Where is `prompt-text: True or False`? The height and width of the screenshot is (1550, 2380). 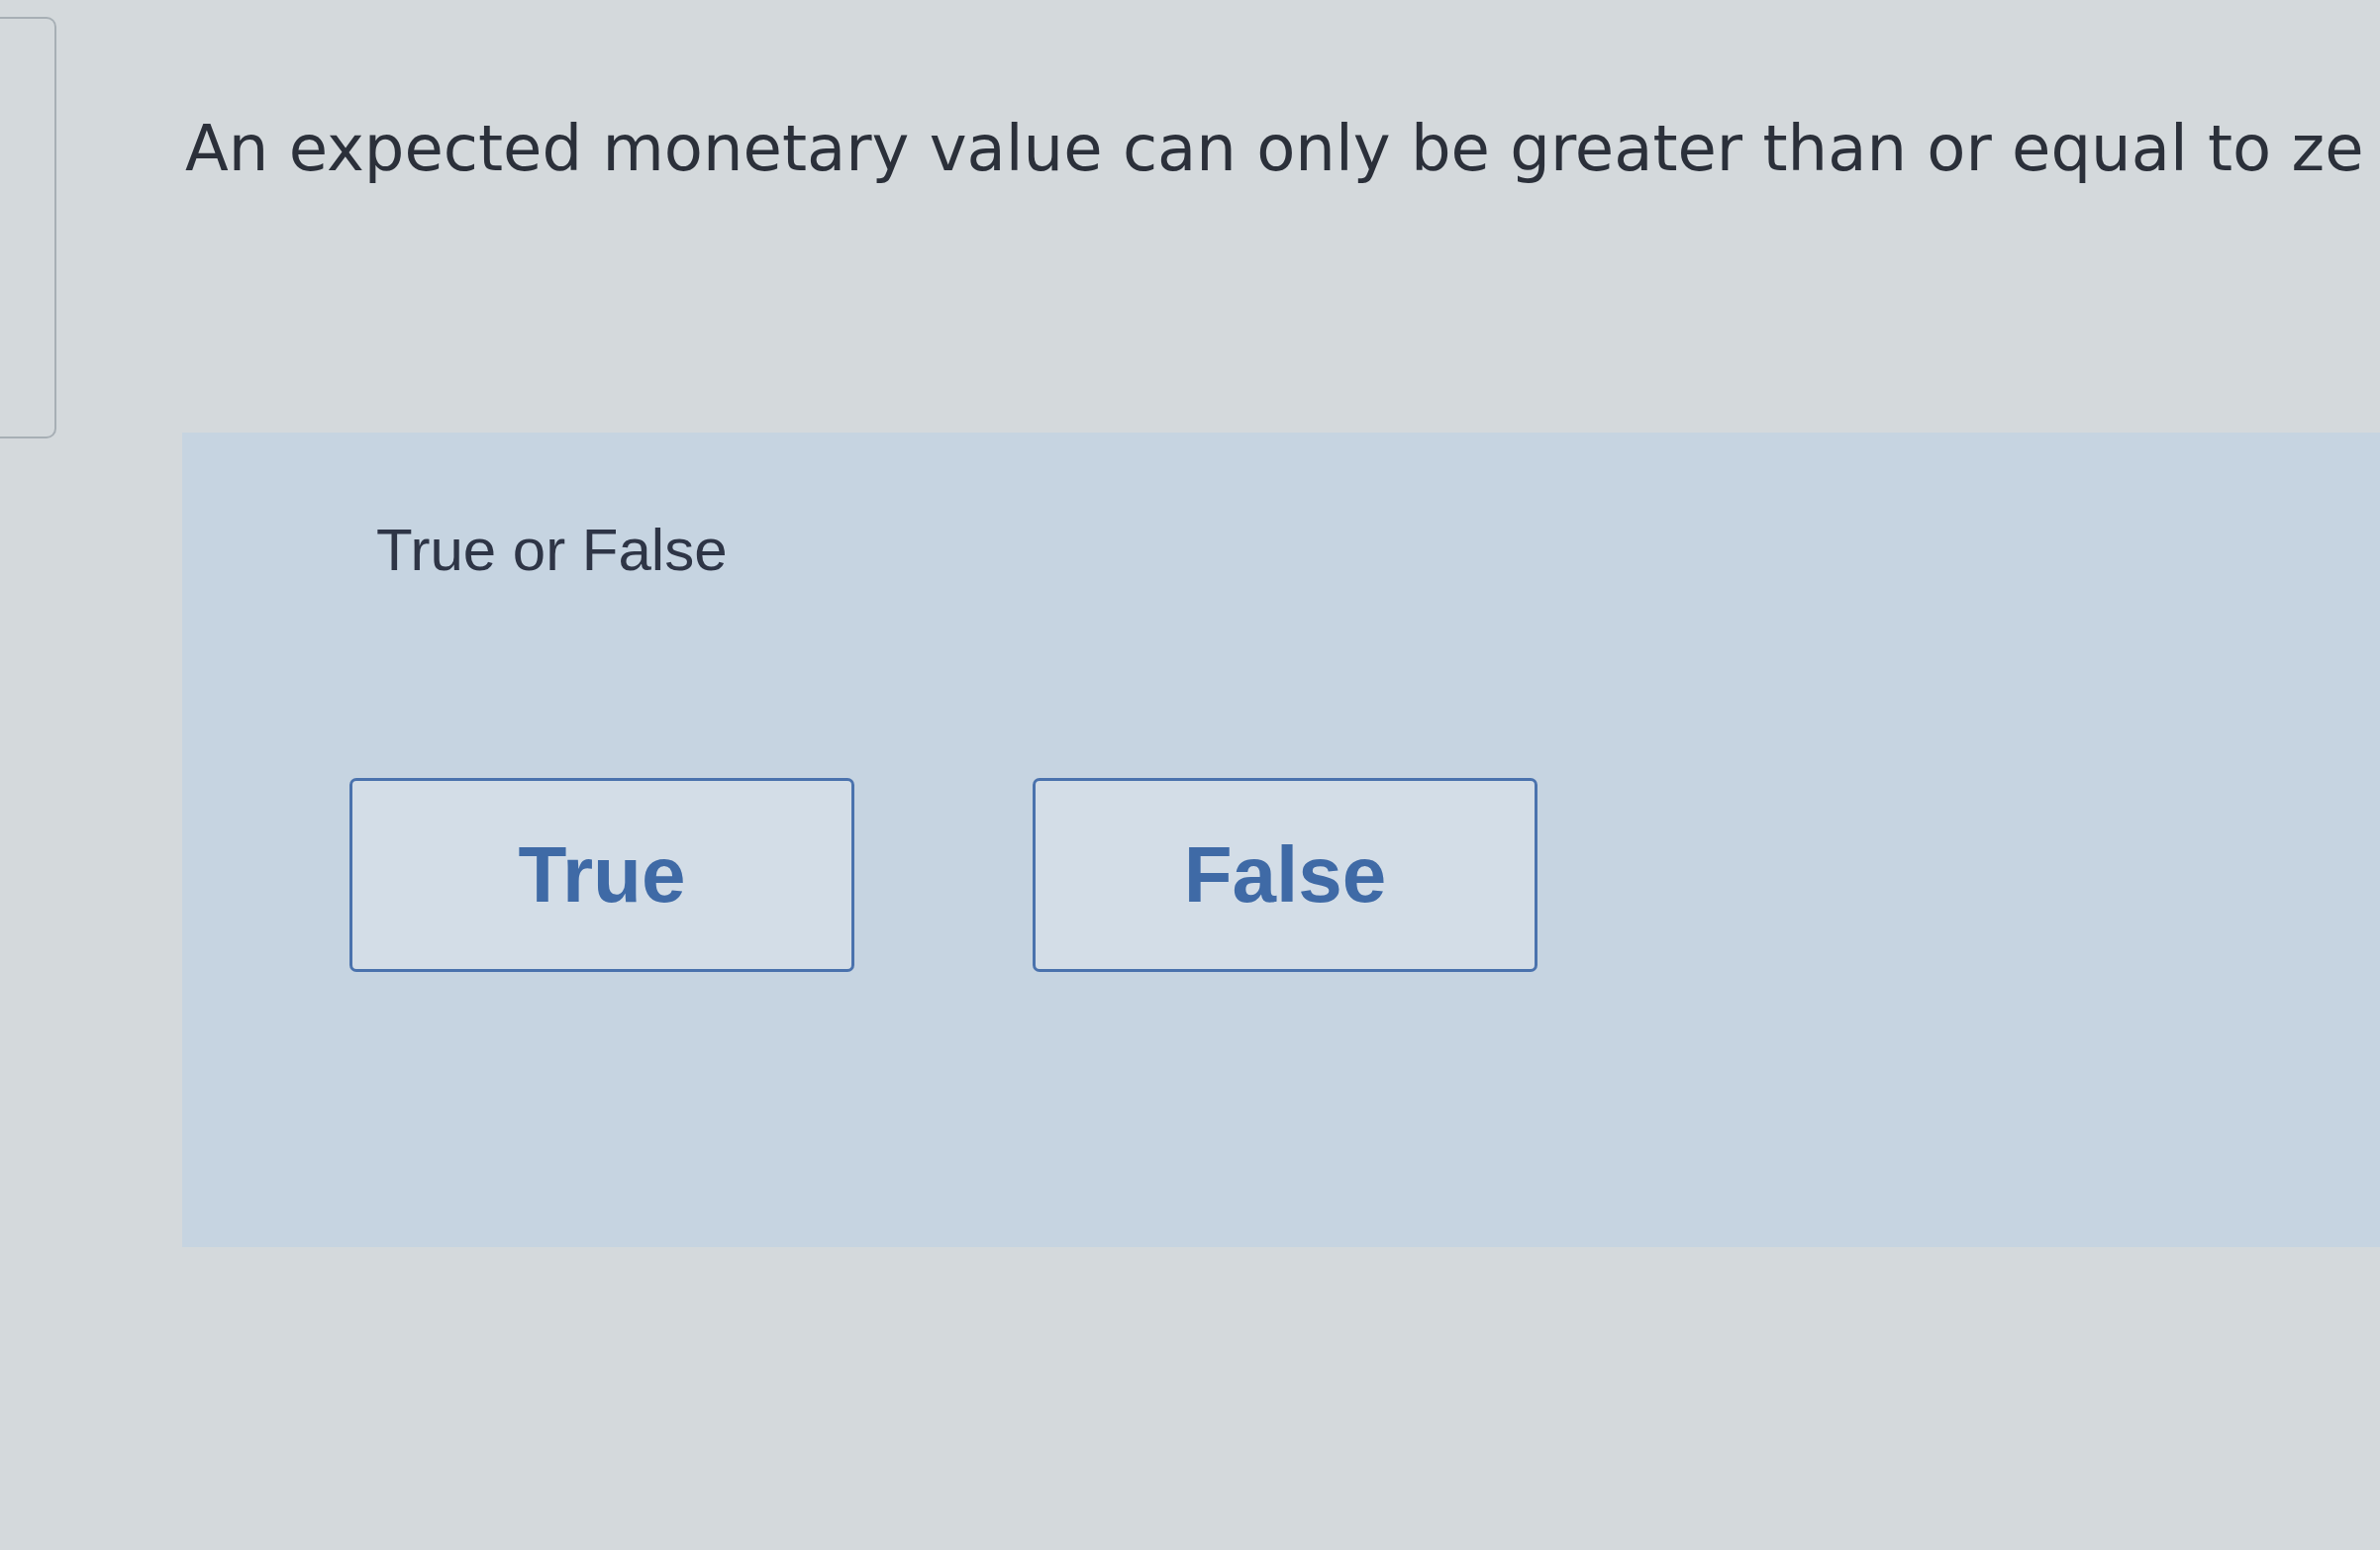 prompt-text: True or False is located at coordinates (552, 550).